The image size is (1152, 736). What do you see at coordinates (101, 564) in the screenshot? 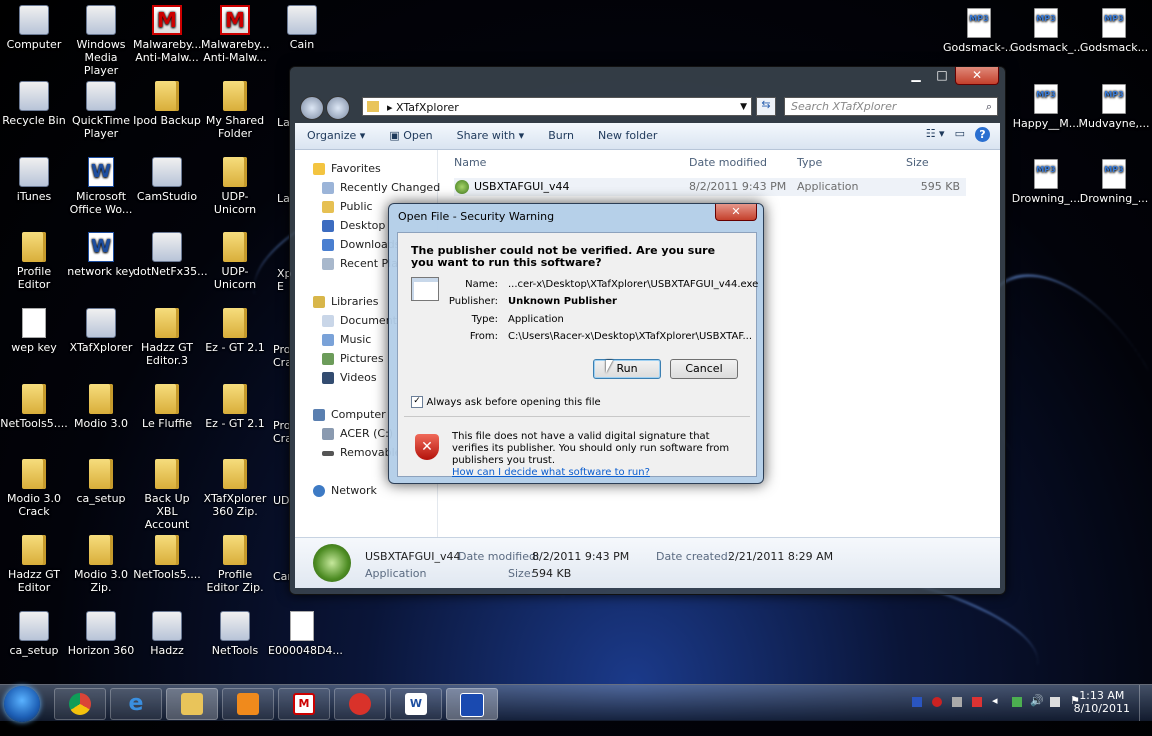
I see `desktop-icon: Modio 3.0 Zip.` at bounding box center [101, 564].